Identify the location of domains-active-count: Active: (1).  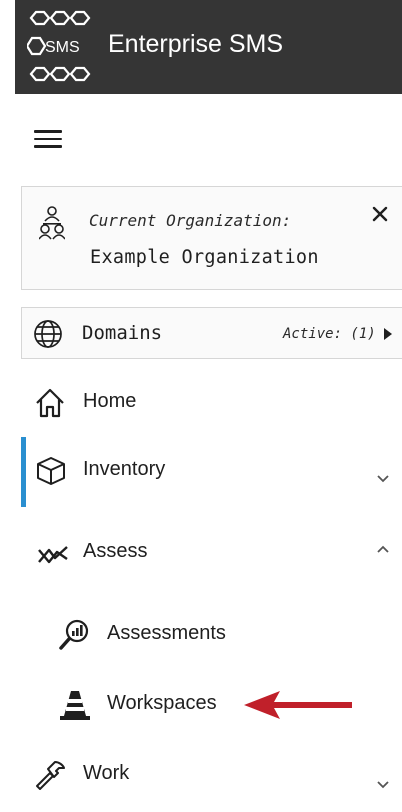
(329, 334).